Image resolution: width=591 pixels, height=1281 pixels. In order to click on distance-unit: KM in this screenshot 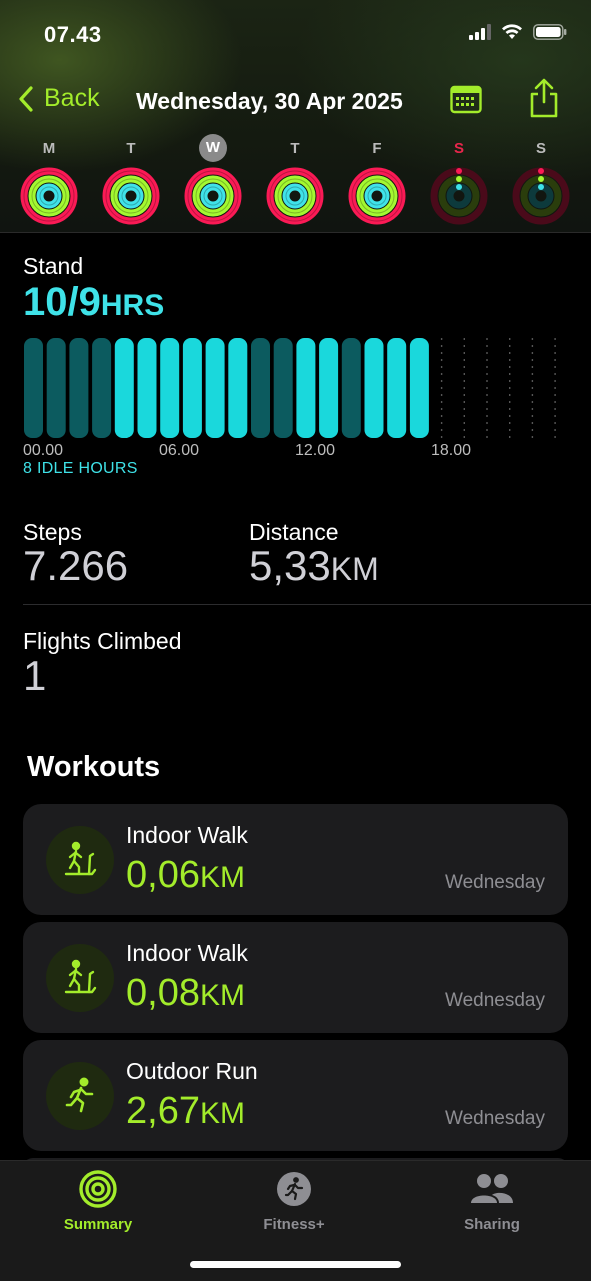, I will do `click(354, 569)`.